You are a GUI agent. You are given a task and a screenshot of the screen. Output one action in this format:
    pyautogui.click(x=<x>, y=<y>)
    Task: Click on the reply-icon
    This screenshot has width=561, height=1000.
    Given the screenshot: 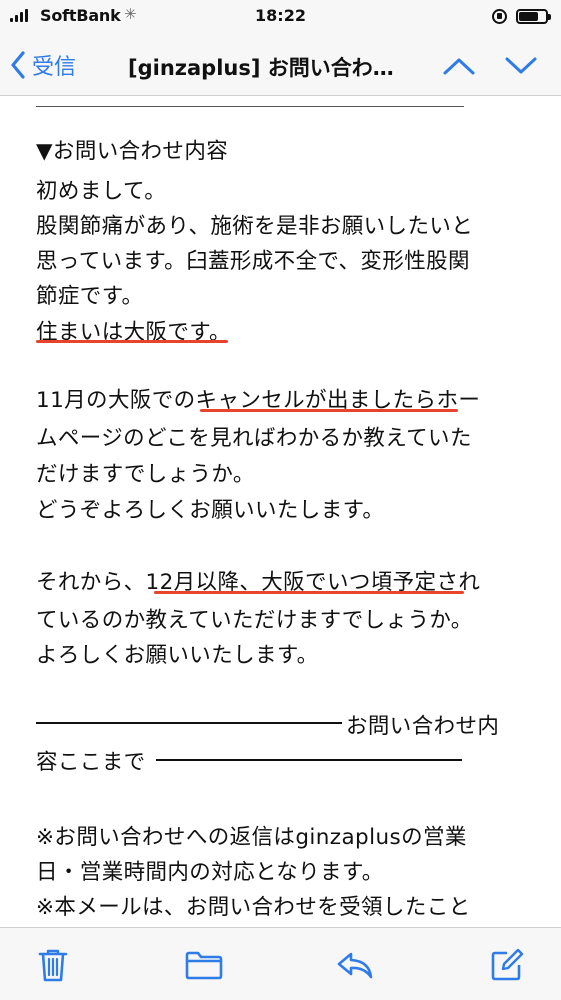 What is the action you would take?
    pyautogui.click(x=355, y=965)
    